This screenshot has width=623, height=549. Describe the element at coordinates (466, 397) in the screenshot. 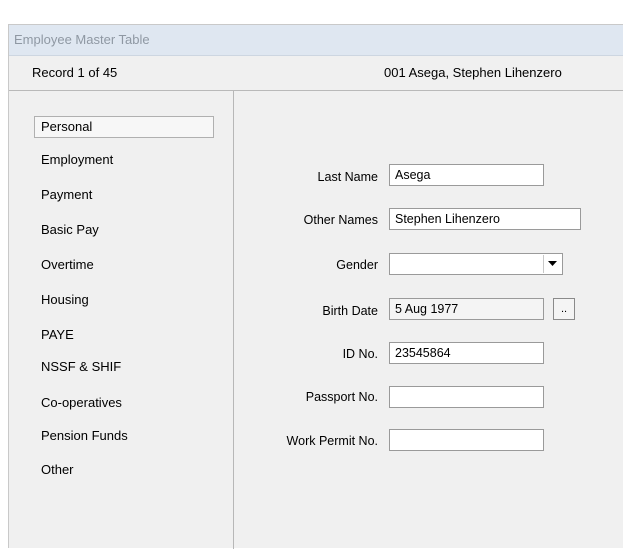

I see `passport-no-field` at that location.